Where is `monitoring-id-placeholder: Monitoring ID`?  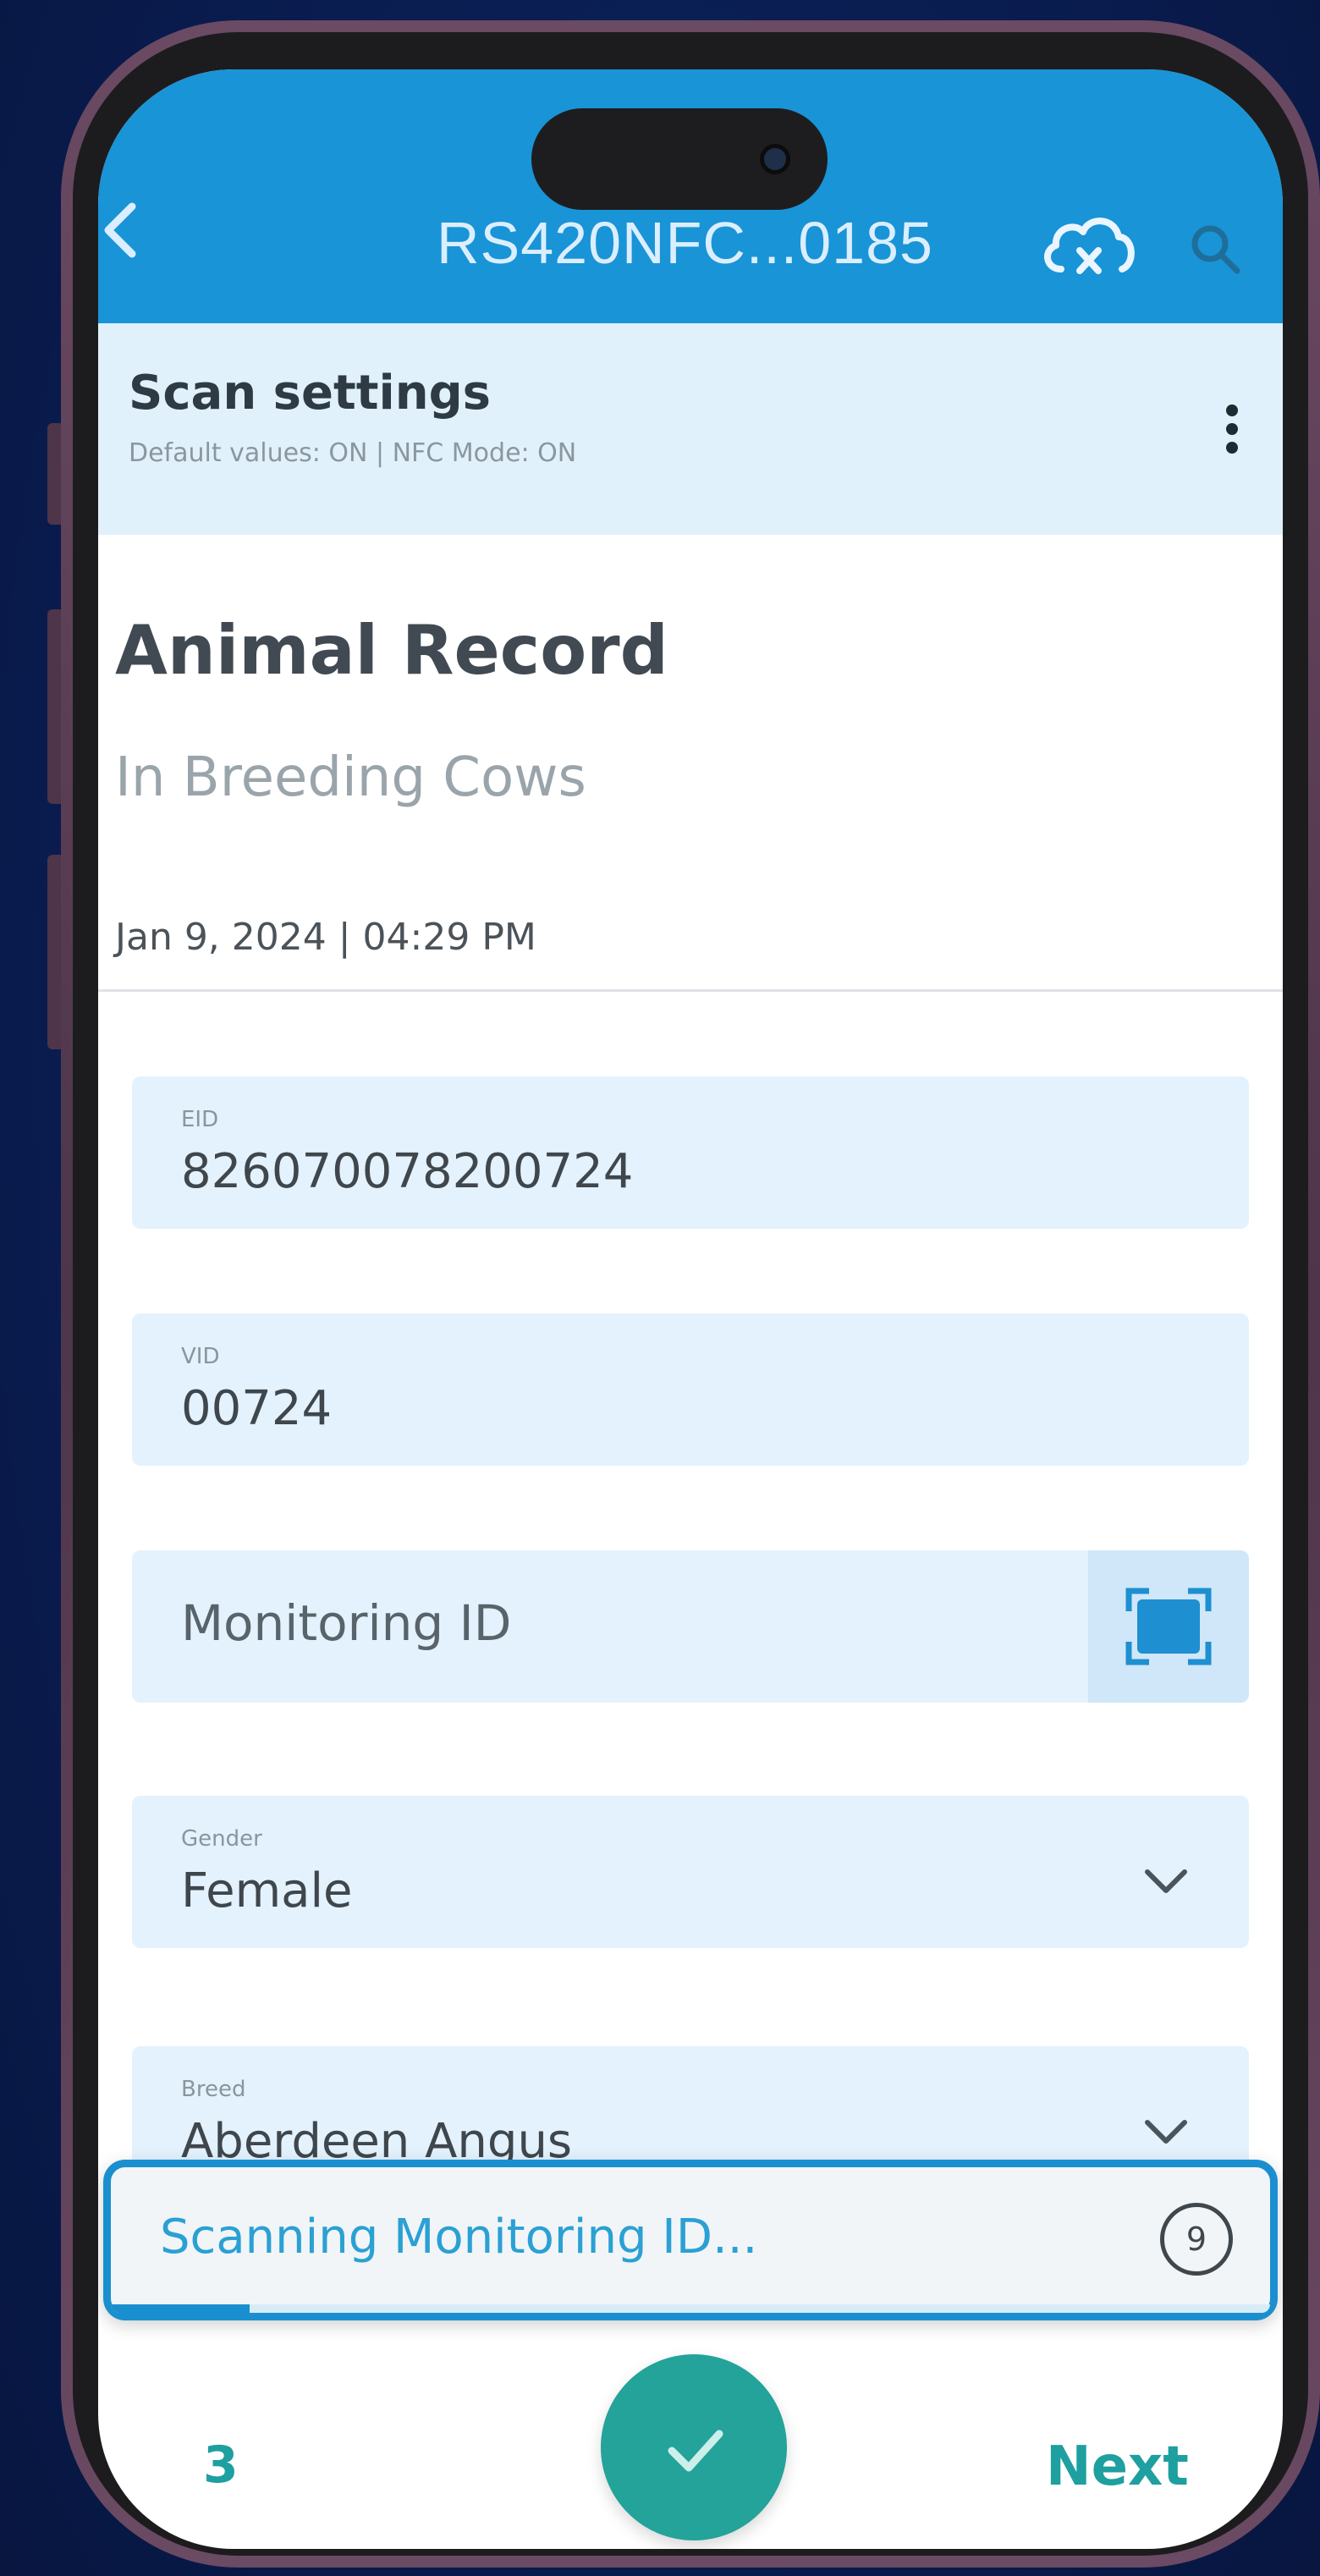
monitoring-id-placeholder: Monitoring ID is located at coordinates (346, 1623).